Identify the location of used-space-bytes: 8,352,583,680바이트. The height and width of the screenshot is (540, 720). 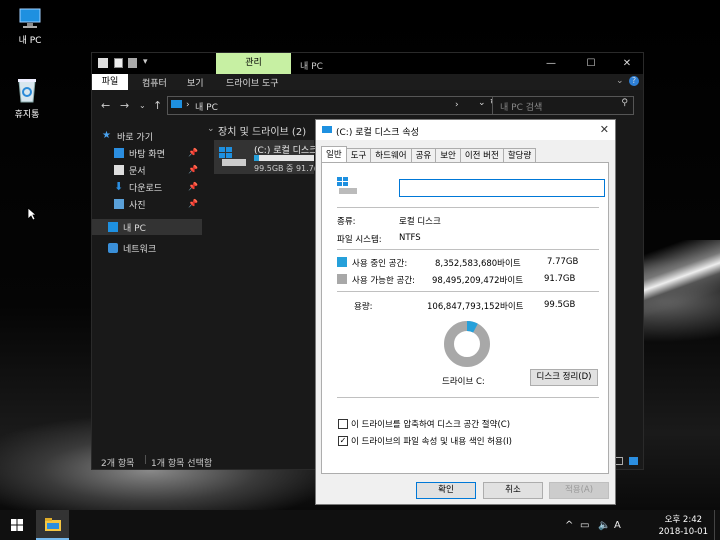
(478, 264).